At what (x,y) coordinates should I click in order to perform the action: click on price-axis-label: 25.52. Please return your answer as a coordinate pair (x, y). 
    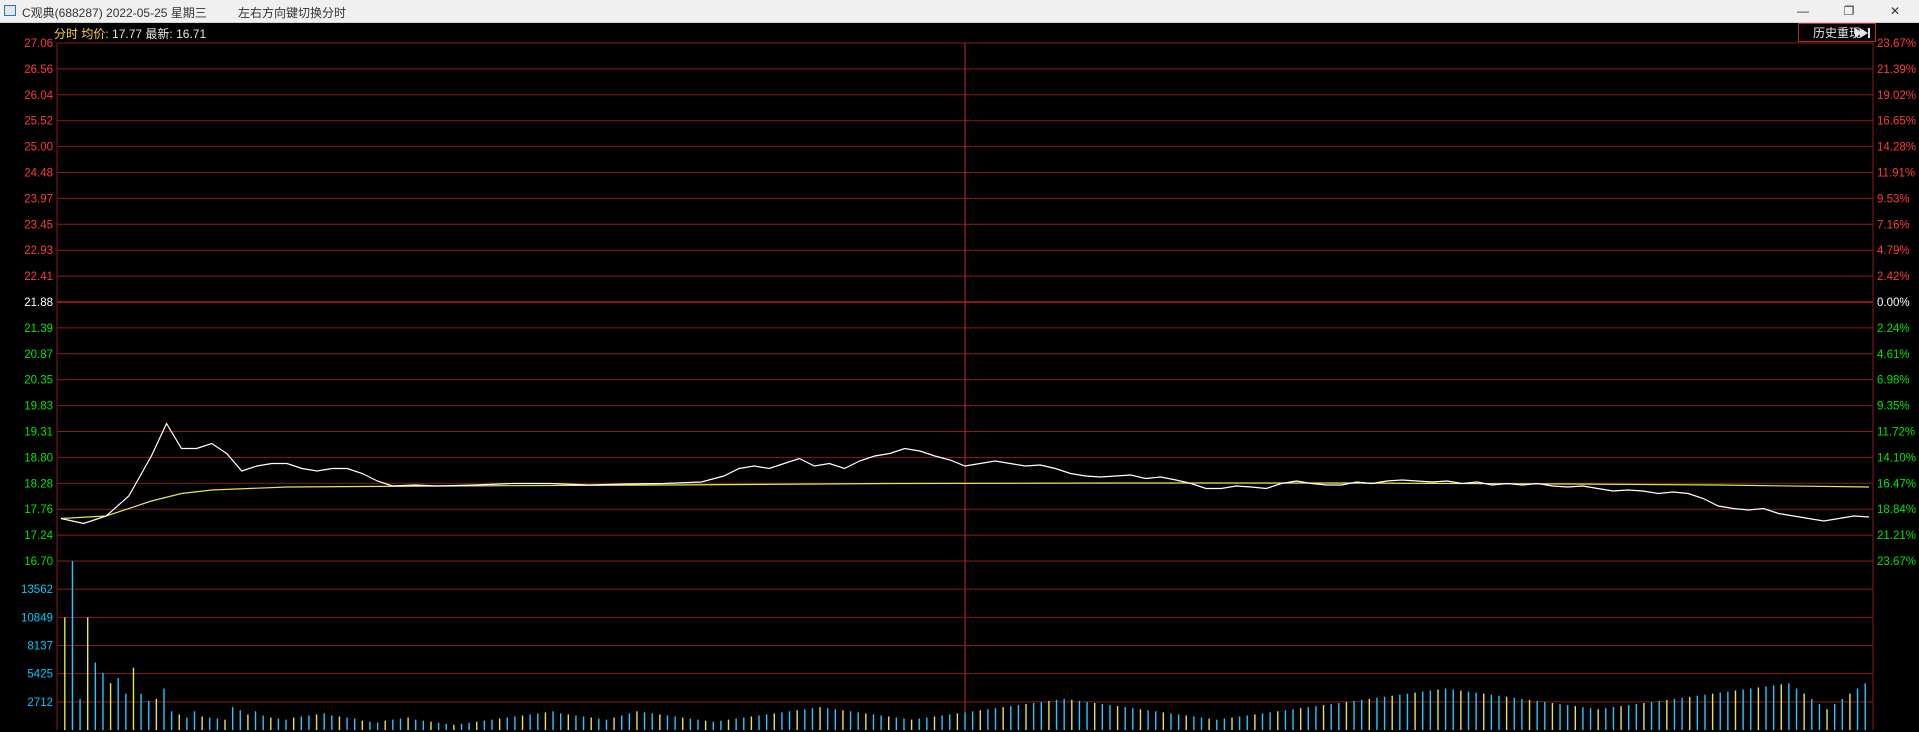
    Looking at the image, I should click on (38, 122).